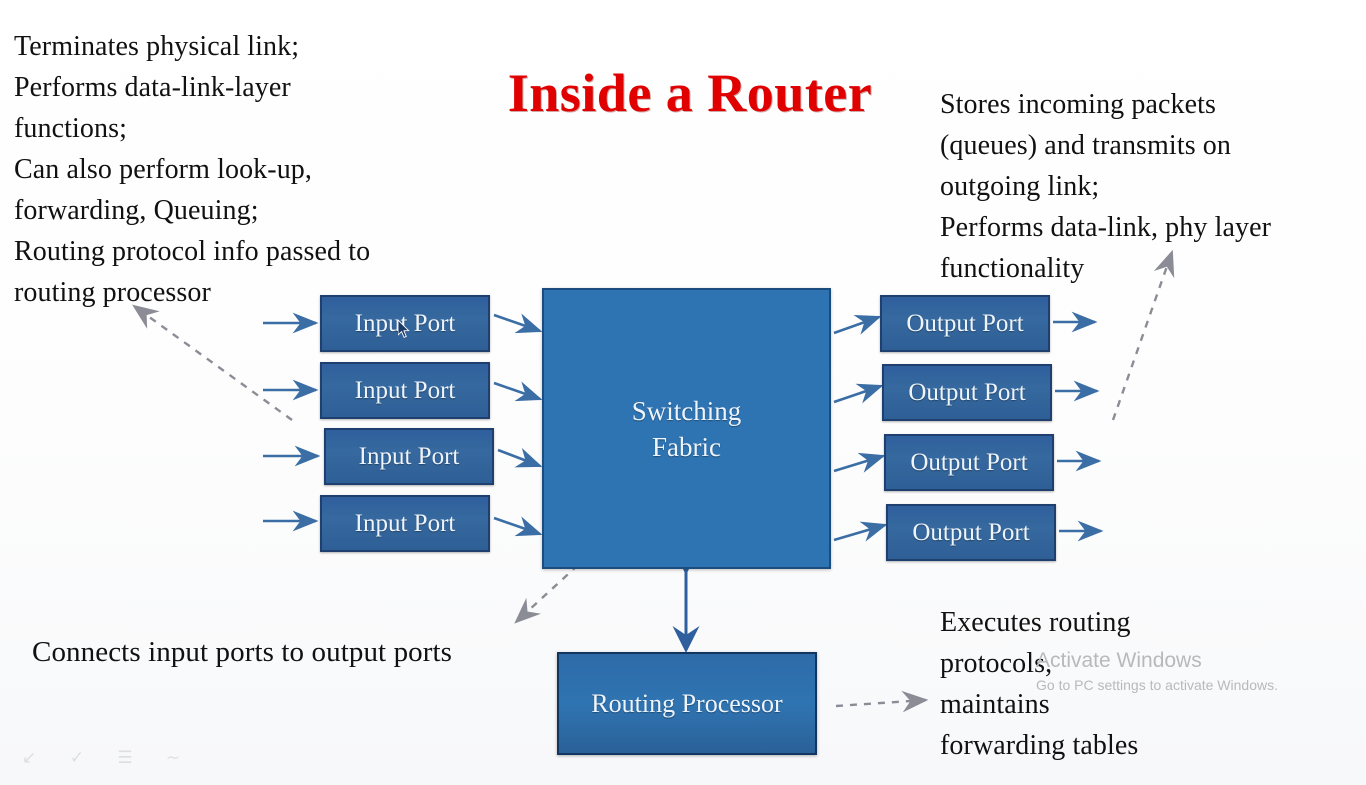 Image resolution: width=1366 pixels, height=785 pixels. Describe the element at coordinates (77, 758) in the screenshot. I see `pen-icon: ✓` at that location.